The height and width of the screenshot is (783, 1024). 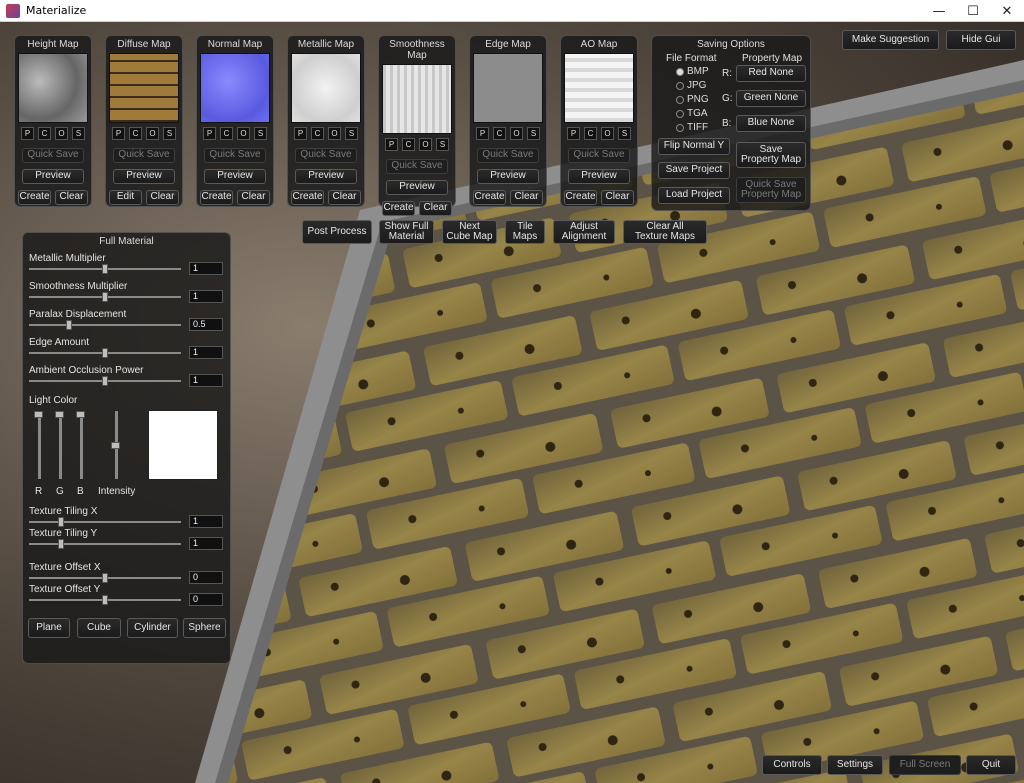 I want to click on metallic-map-thumbnail, so click(x=326, y=88).